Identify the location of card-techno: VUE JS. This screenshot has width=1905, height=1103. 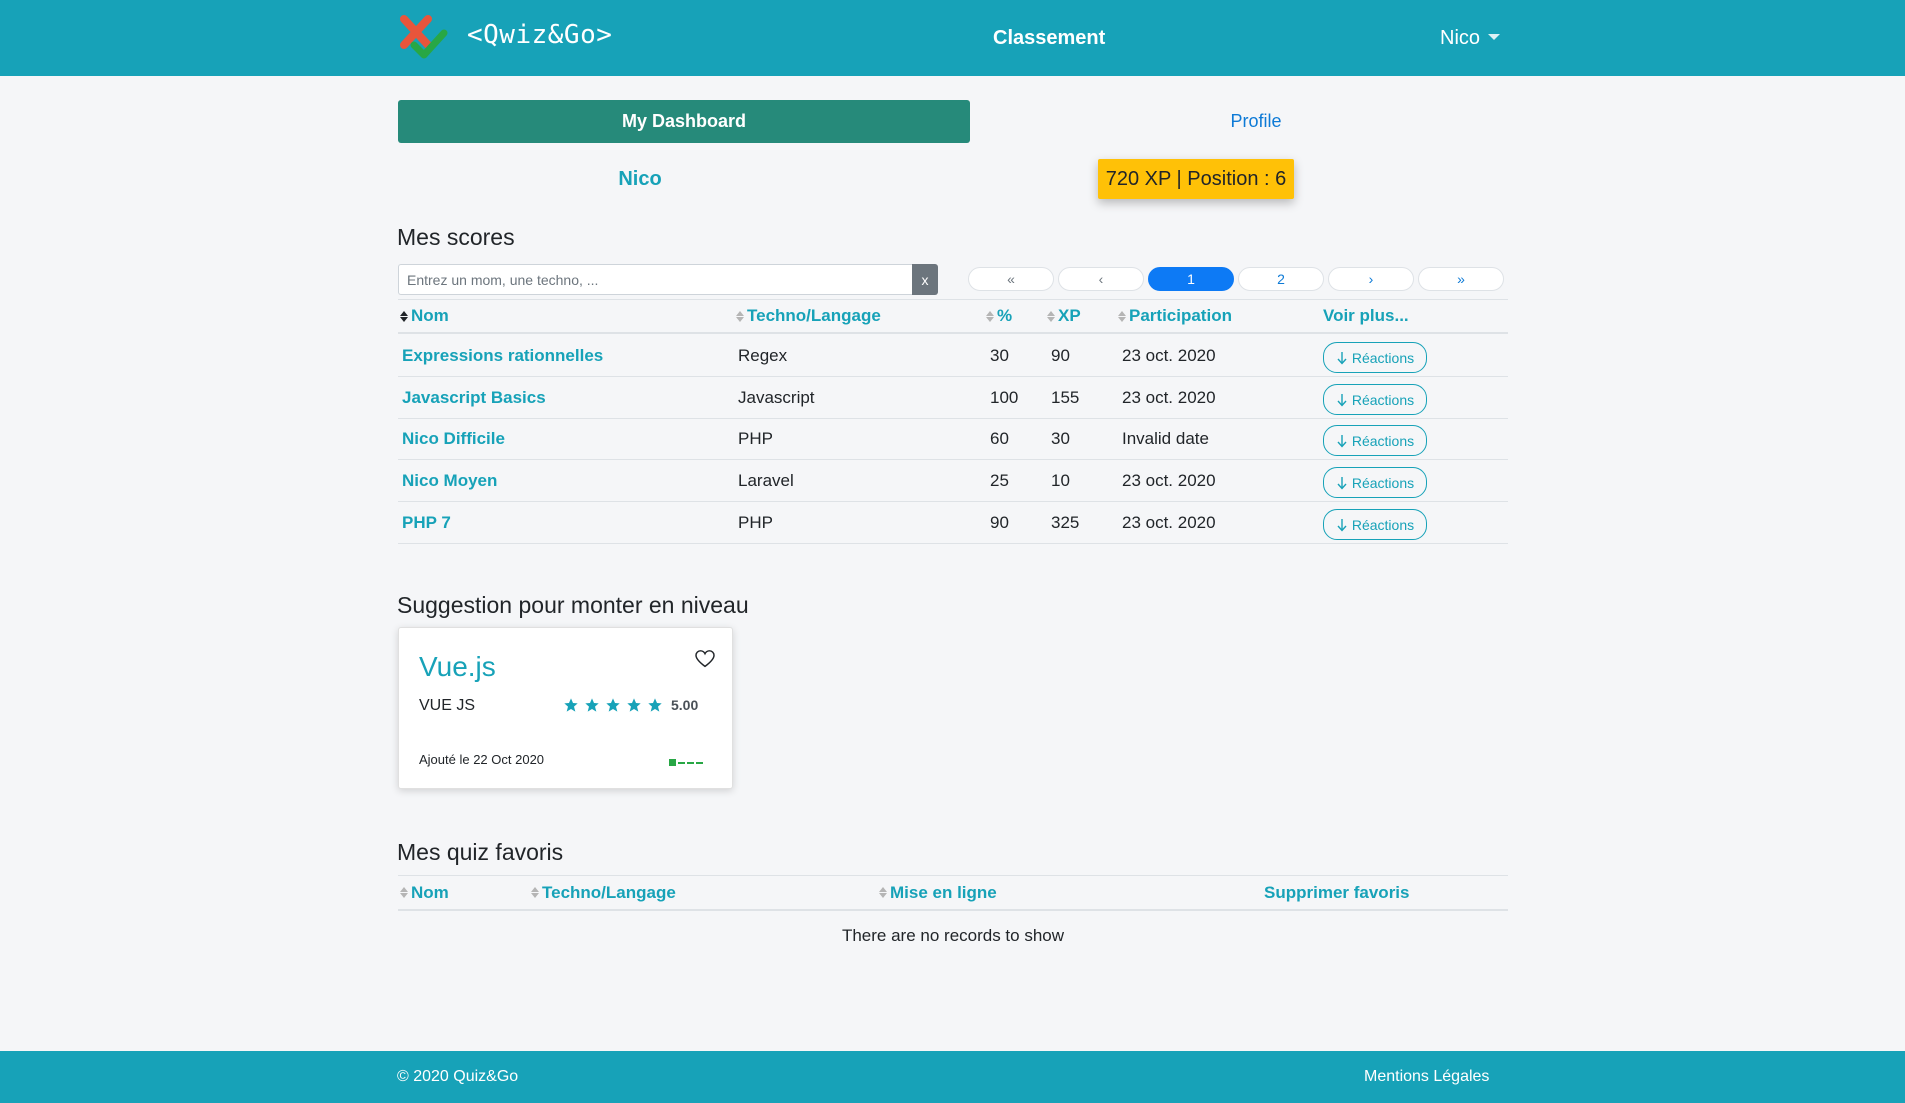
(447, 705).